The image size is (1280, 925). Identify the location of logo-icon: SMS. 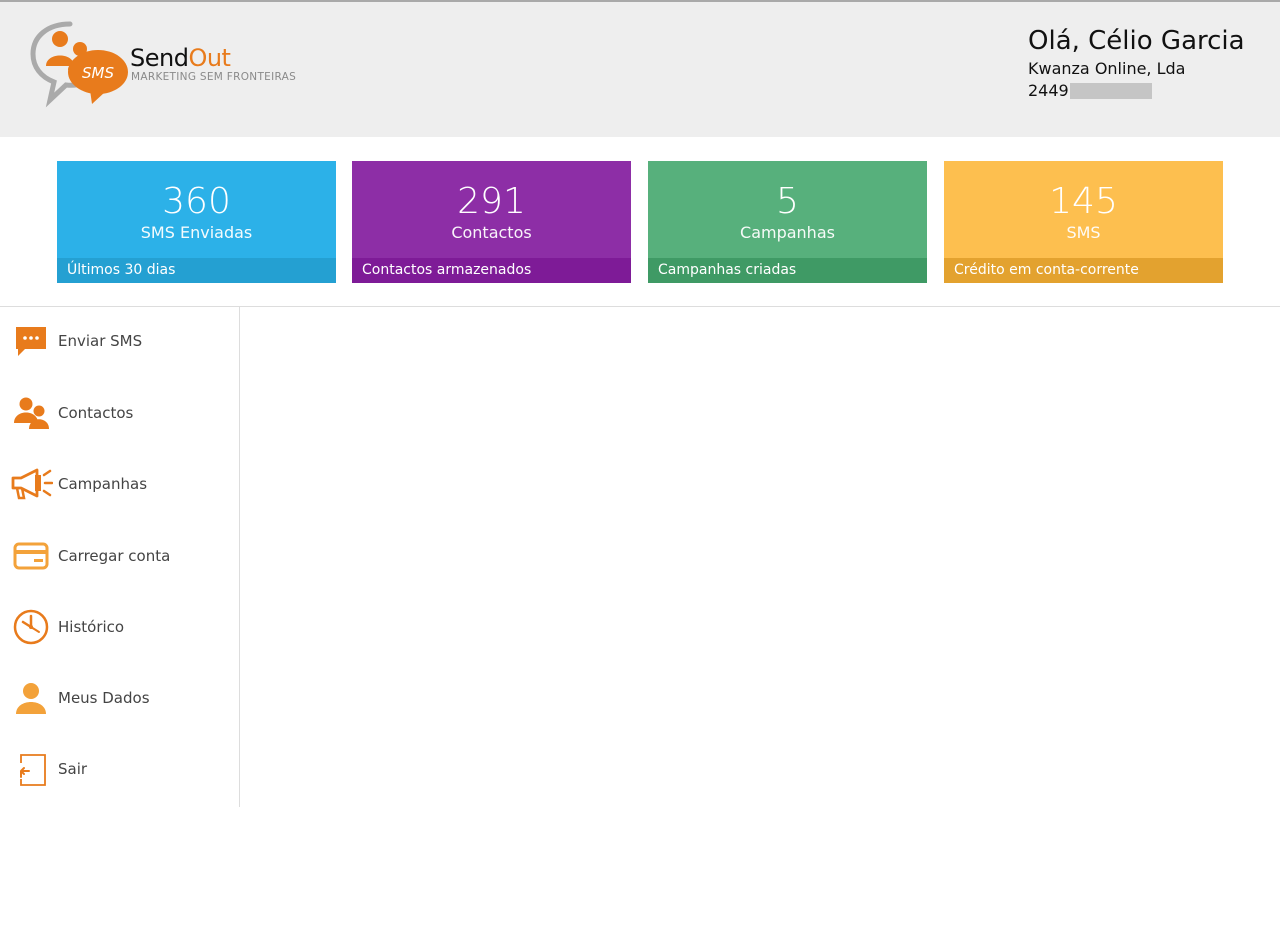
(79, 64).